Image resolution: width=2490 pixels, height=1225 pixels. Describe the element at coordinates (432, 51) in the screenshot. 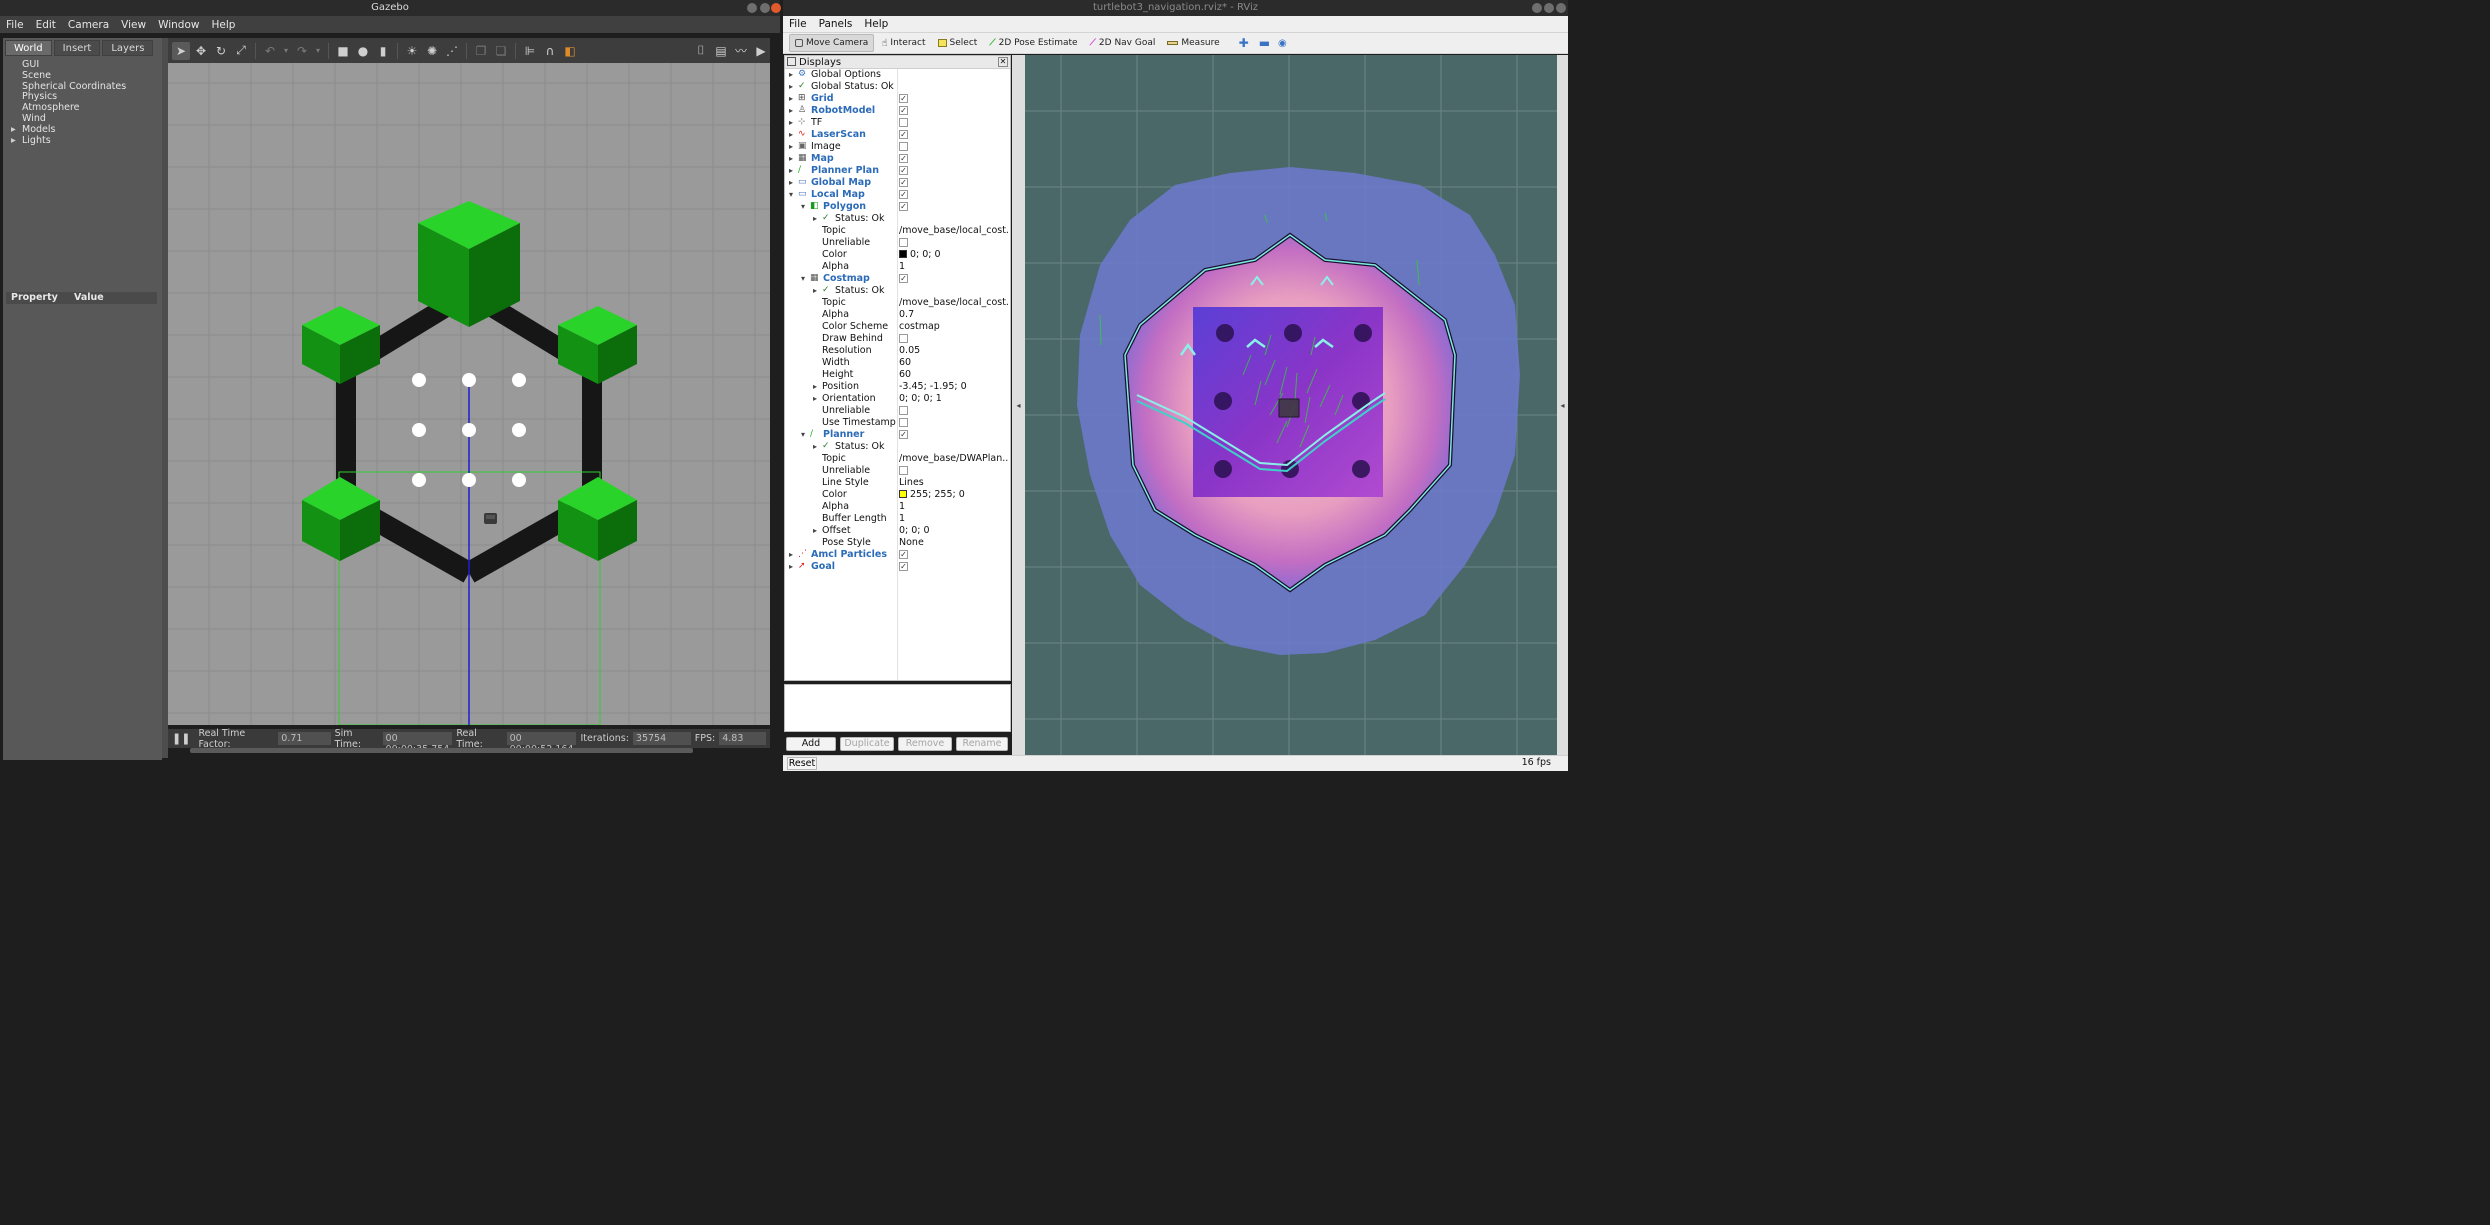

I see `spot-light-icon: ✺` at that location.